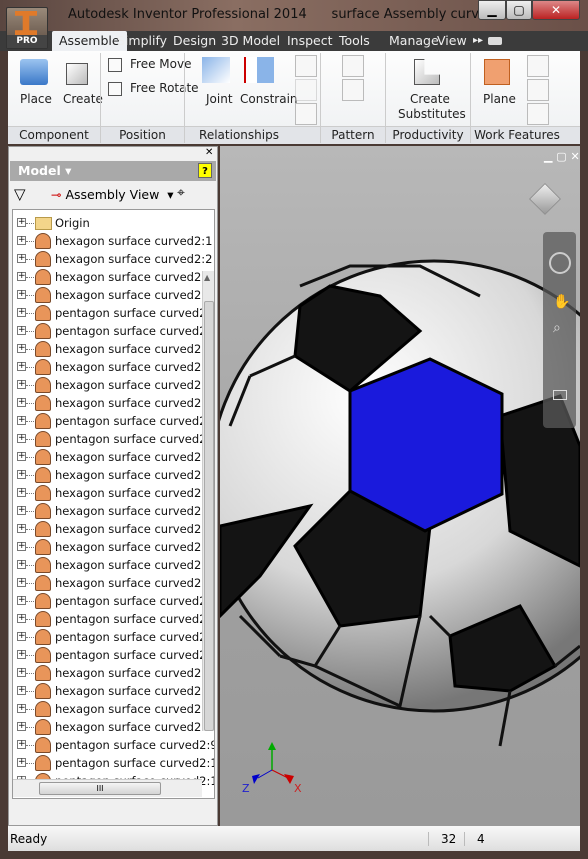 This screenshot has width=588, height=859. I want to click on position-panel-label: Position, so click(142, 135).